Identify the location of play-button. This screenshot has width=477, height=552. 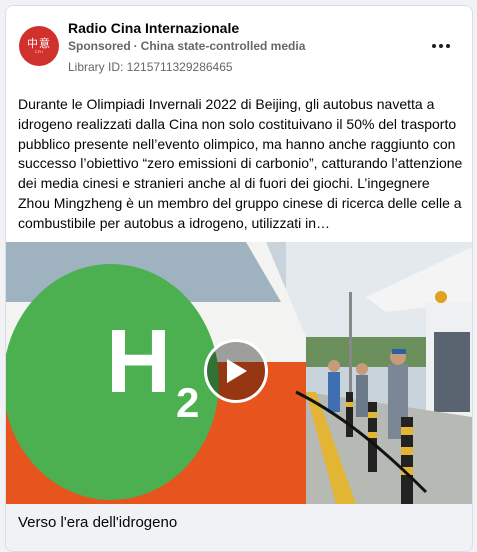
(236, 371).